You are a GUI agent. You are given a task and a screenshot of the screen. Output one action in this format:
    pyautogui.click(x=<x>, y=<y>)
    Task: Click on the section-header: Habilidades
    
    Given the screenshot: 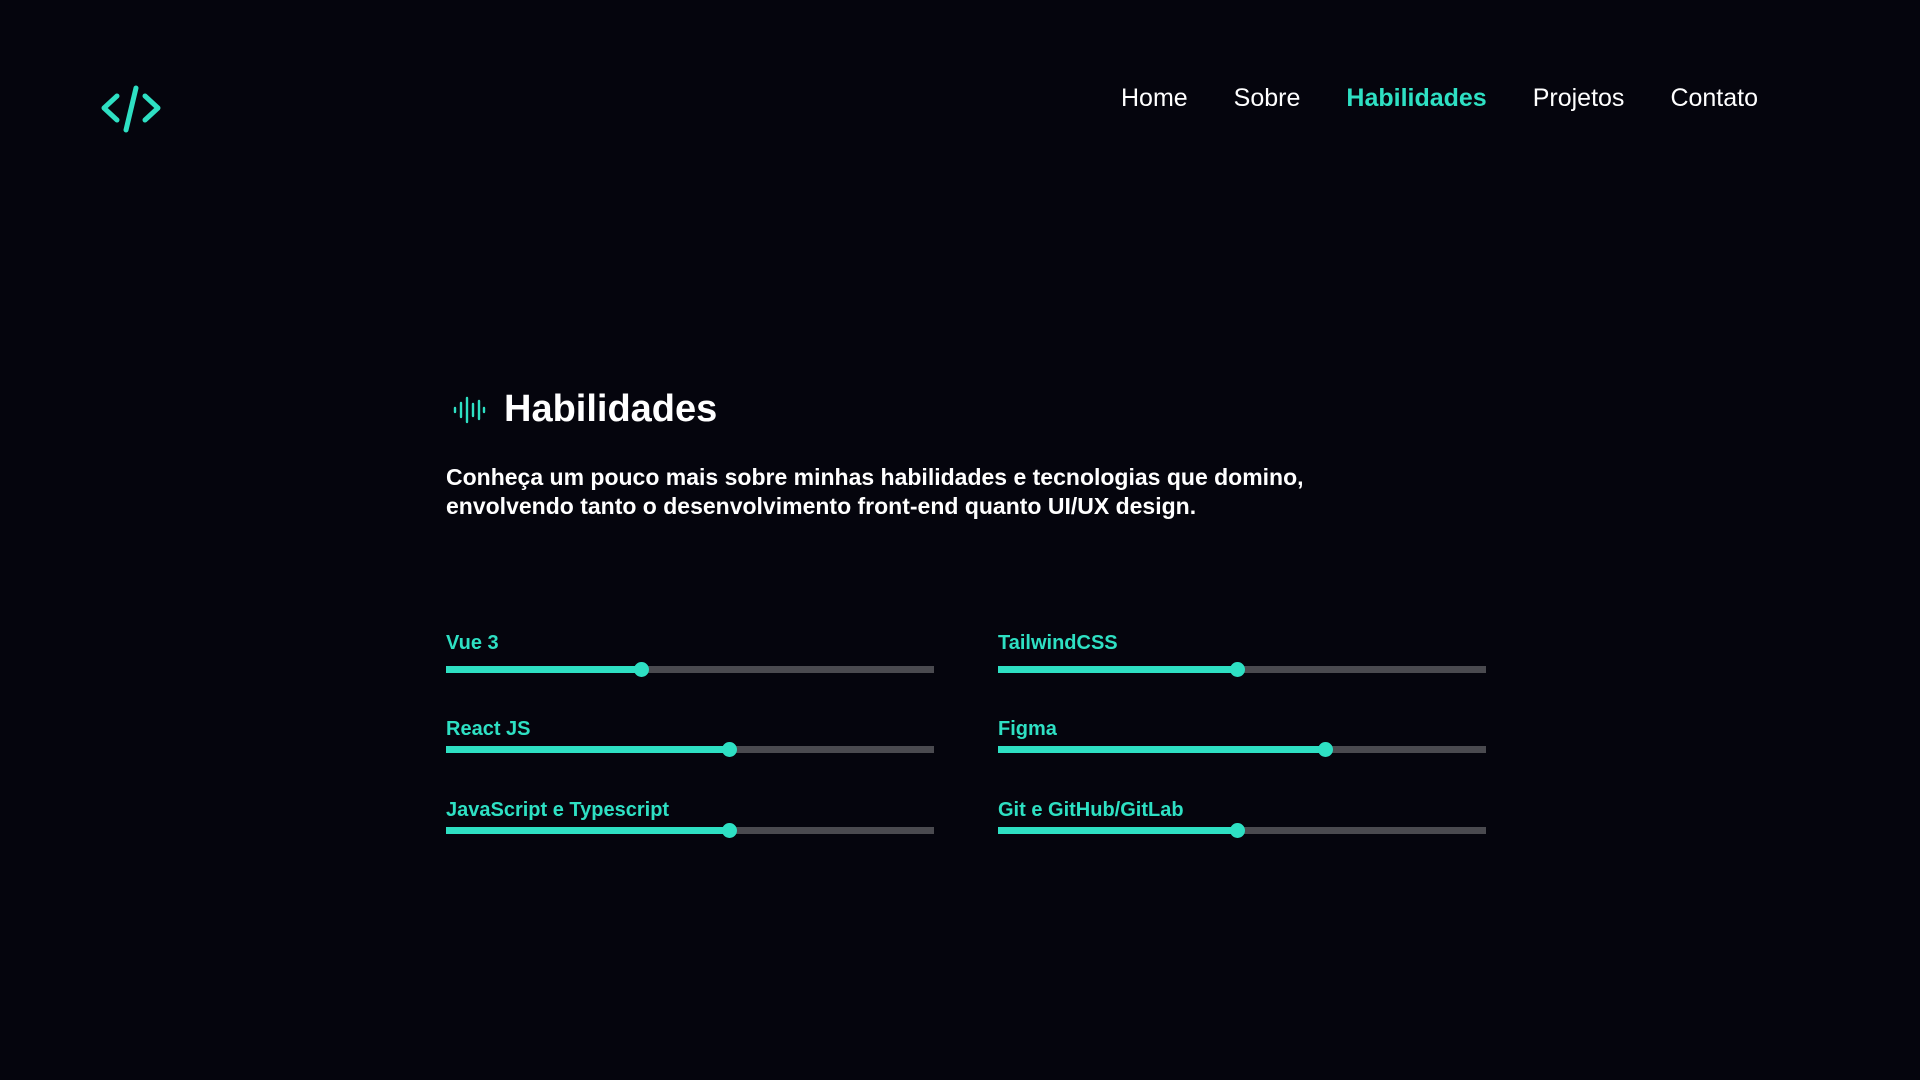 What is the action you would take?
    pyautogui.click(x=966, y=409)
    